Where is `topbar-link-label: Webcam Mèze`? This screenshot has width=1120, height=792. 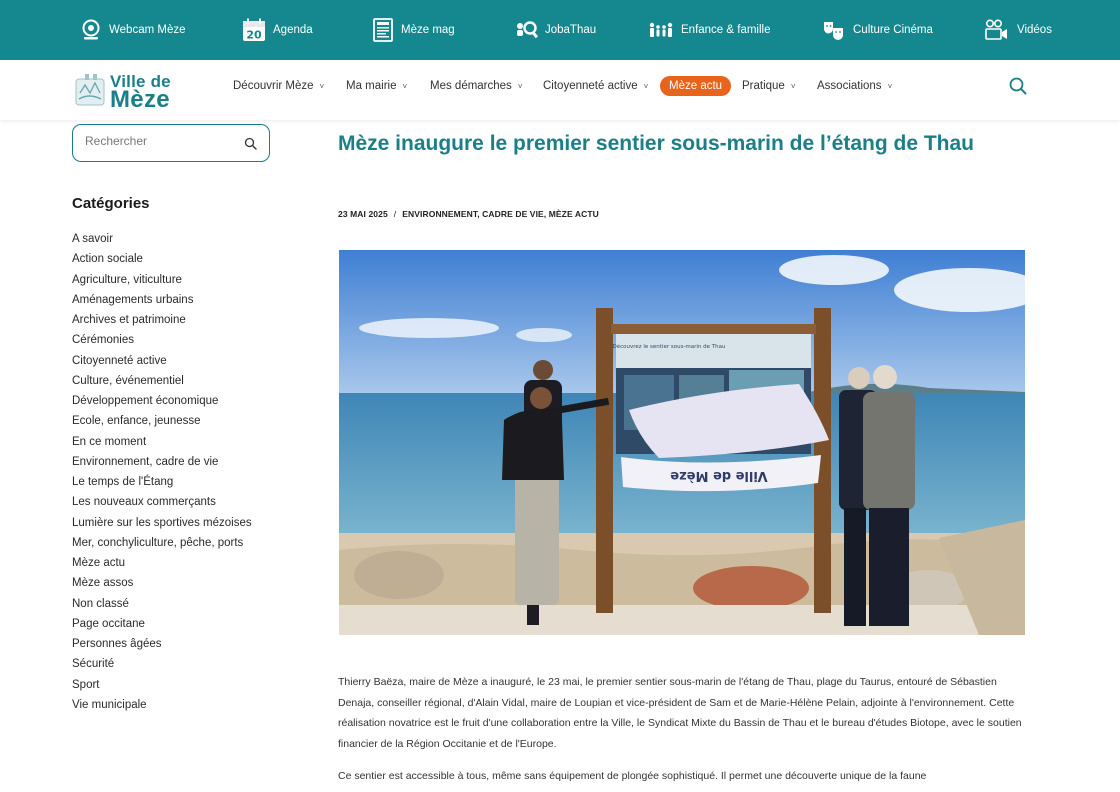
topbar-link-label: Webcam Mèze is located at coordinates (147, 30).